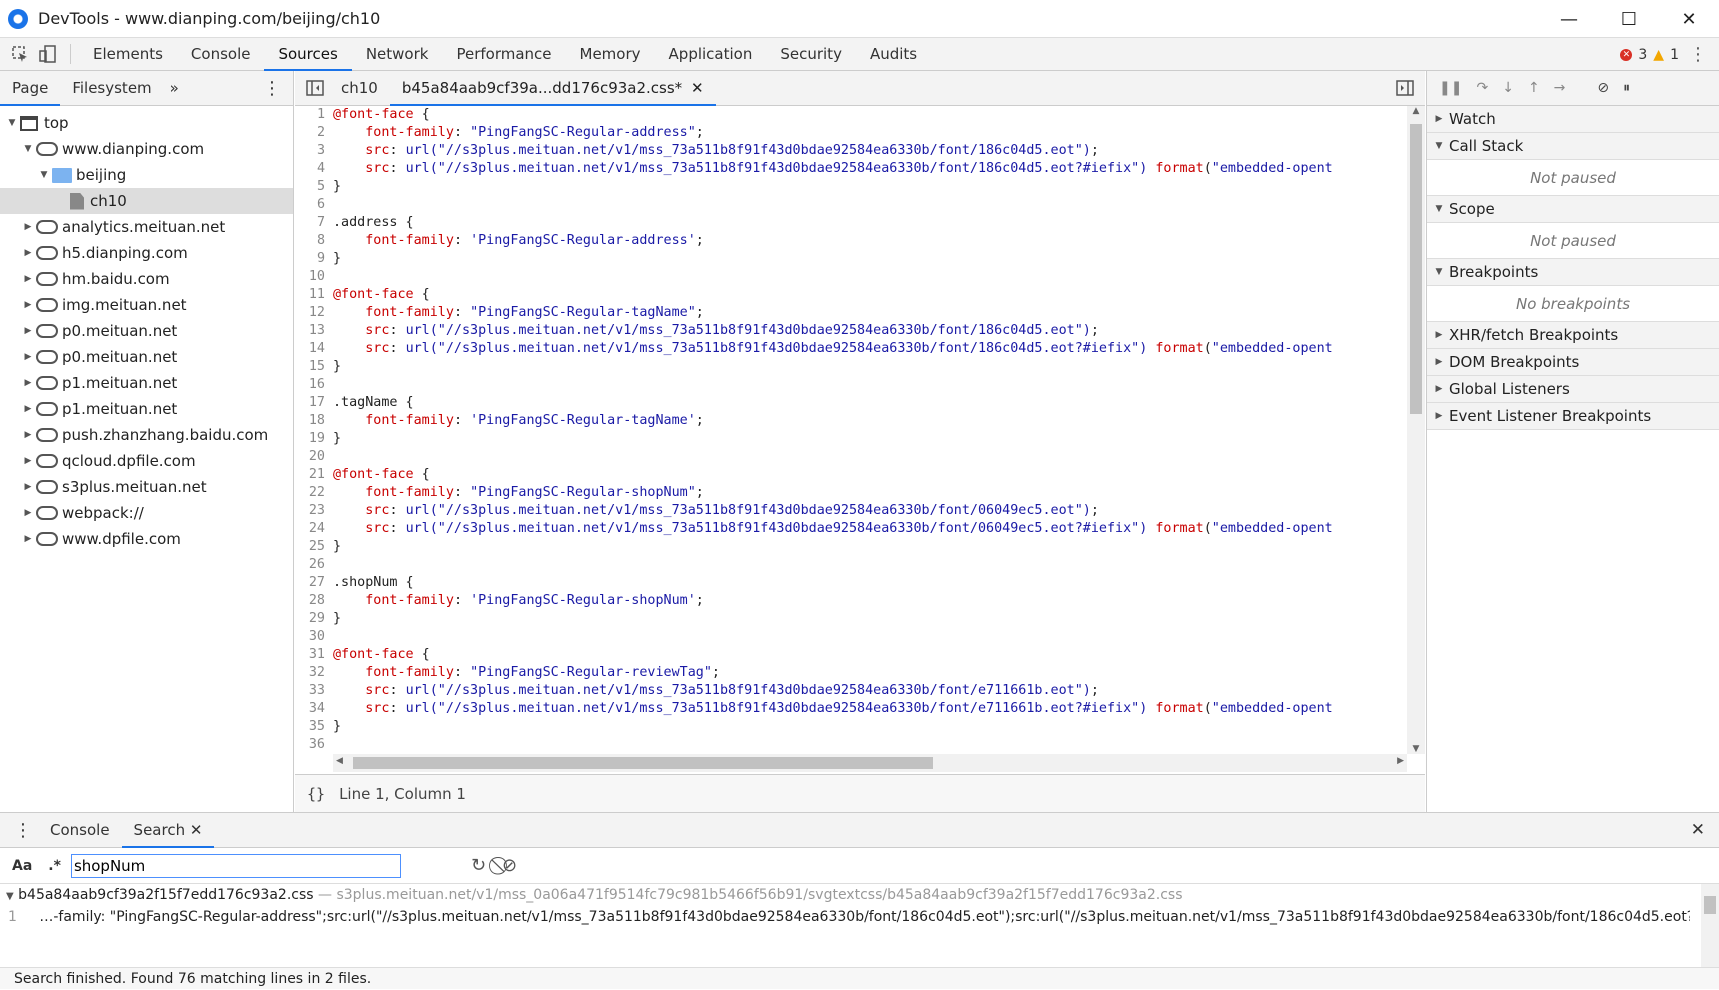 The image size is (1719, 990). I want to click on deactivate-breakpoints-icon: ⊘, so click(1603, 88).